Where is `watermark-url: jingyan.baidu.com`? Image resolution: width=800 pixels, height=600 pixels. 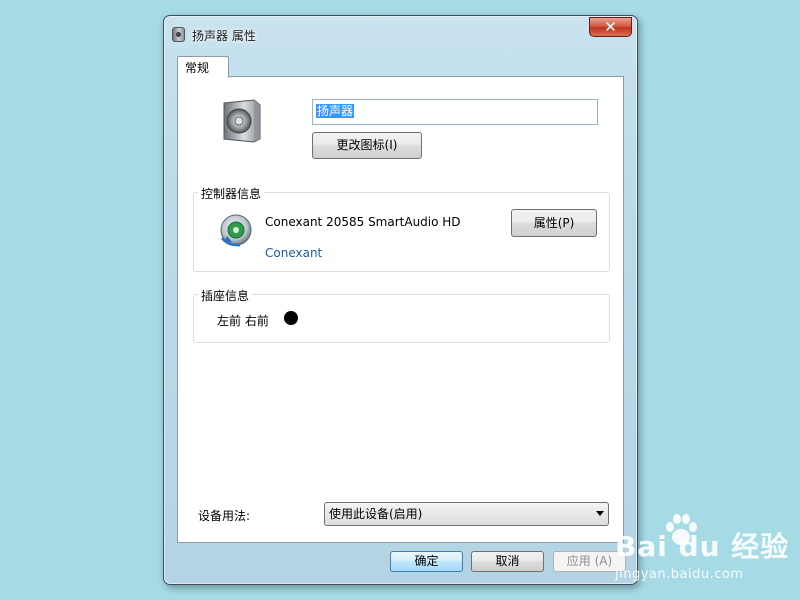 watermark-url: jingyan.baidu.com is located at coordinates (679, 574).